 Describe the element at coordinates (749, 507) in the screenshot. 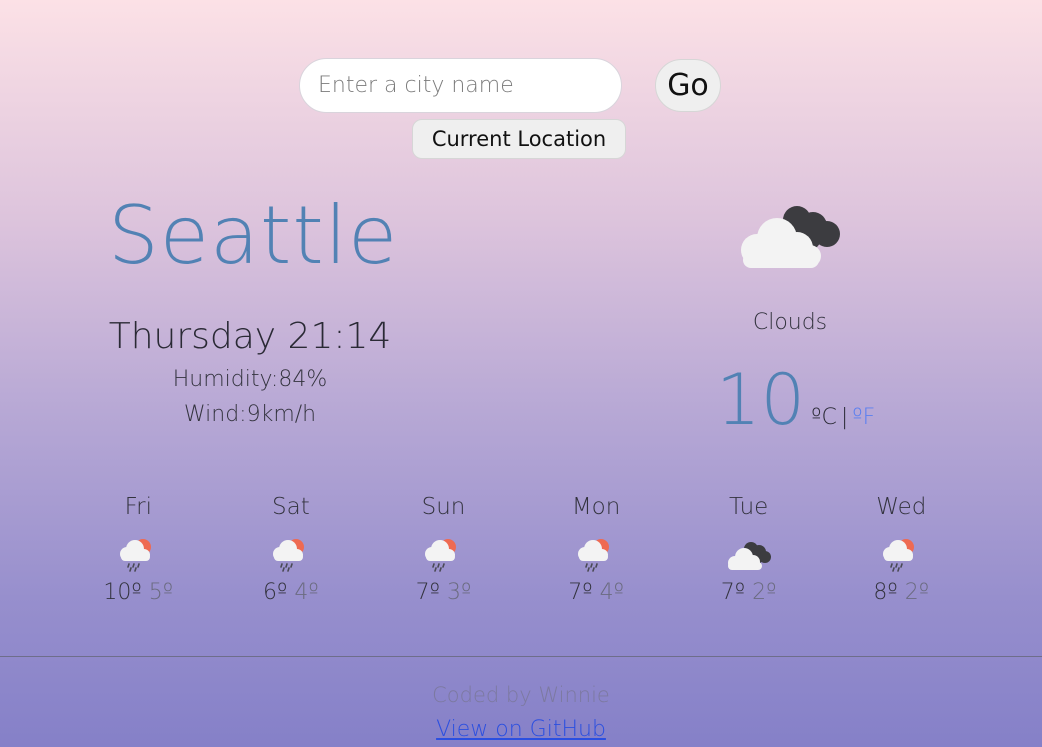

I see `forecast-day-name: Tue` at that location.